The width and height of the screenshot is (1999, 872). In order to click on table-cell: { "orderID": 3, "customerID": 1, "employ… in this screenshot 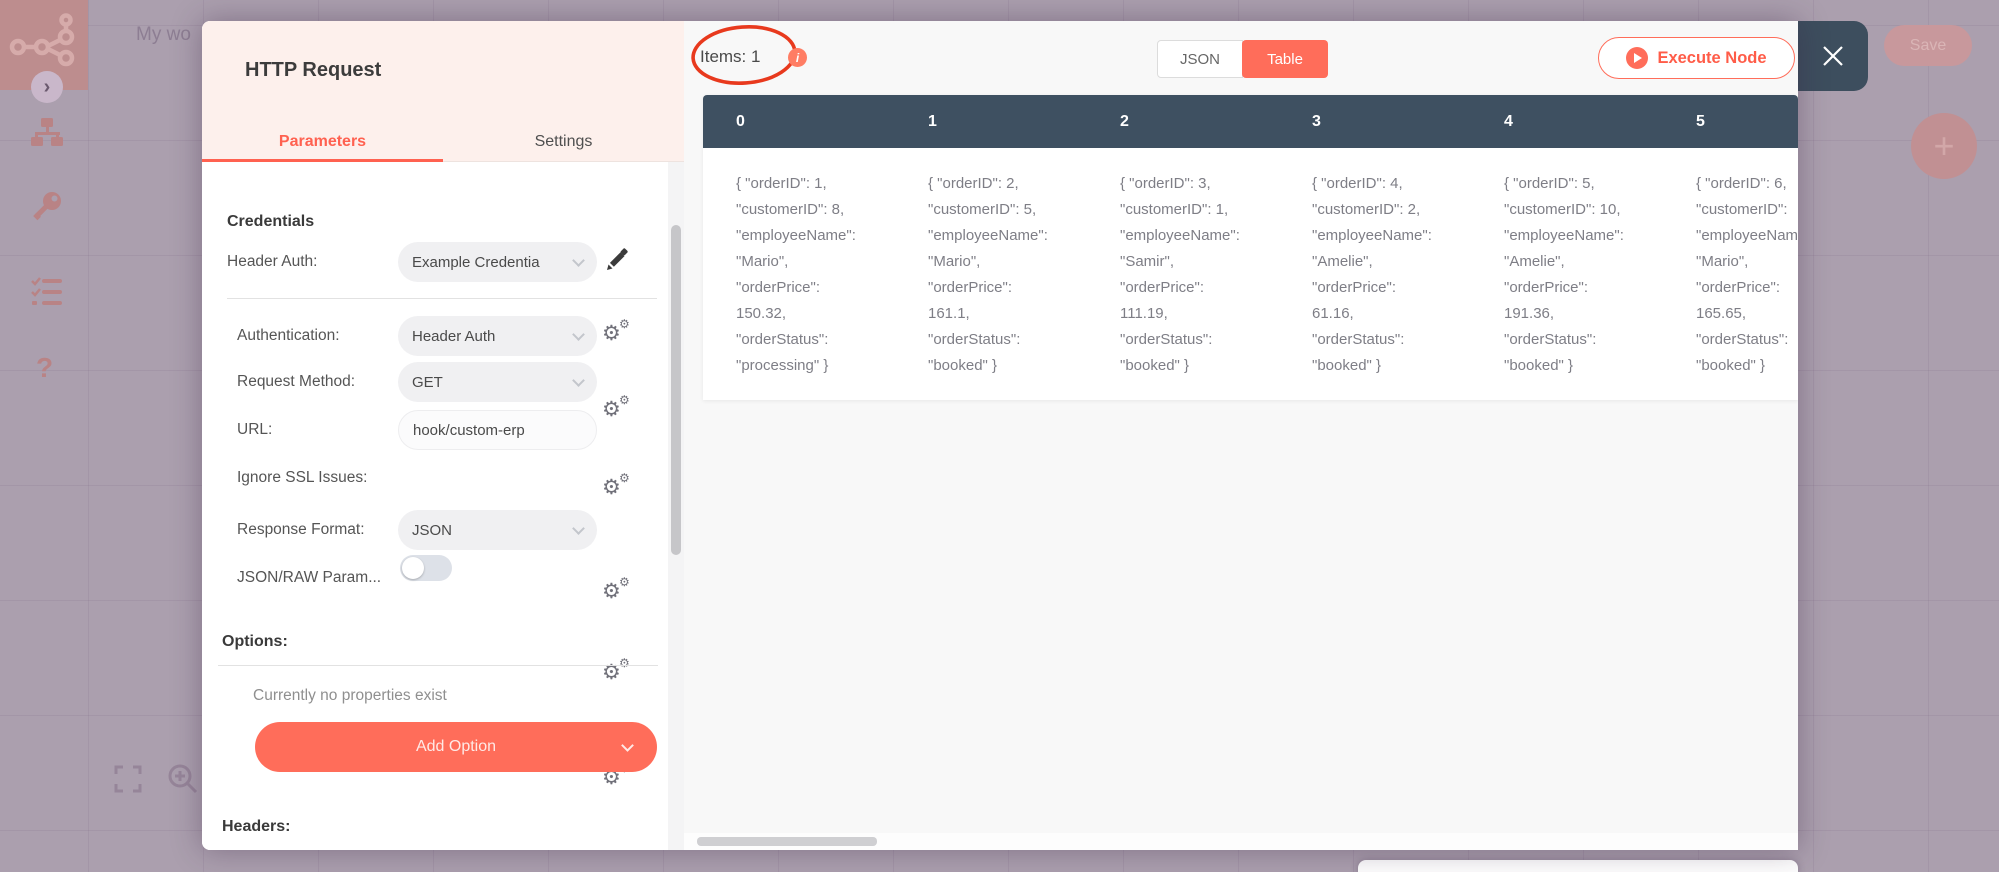, I will do `click(1180, 274)`.